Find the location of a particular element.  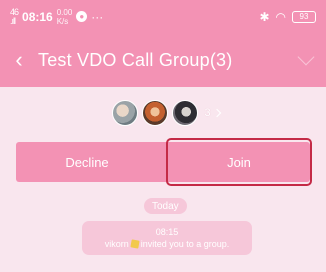

status-time: 08:16 is located at coordinates (37, 16).